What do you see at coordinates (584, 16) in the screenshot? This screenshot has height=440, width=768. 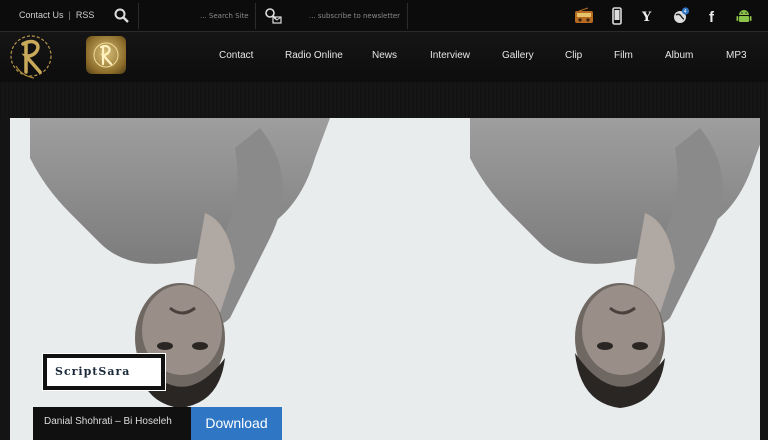 I see `radio-icon` at bounding box center [584, 16].